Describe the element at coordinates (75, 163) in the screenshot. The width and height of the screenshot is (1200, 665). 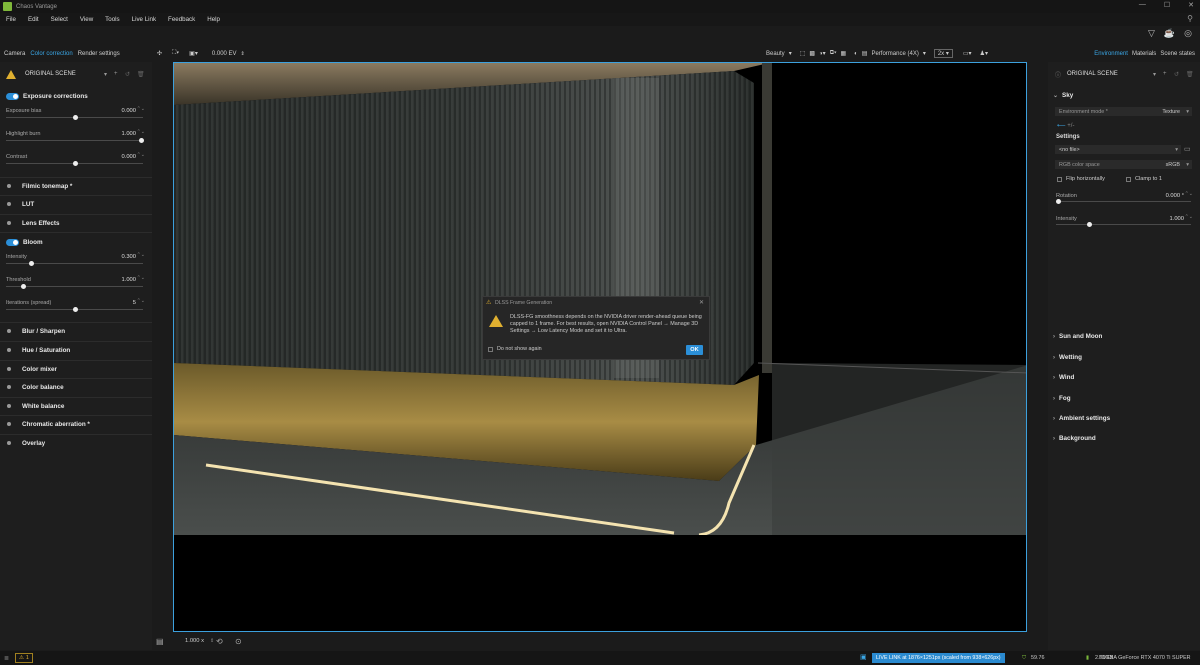
I see `exposure-param-2-slider-handle` at that location.